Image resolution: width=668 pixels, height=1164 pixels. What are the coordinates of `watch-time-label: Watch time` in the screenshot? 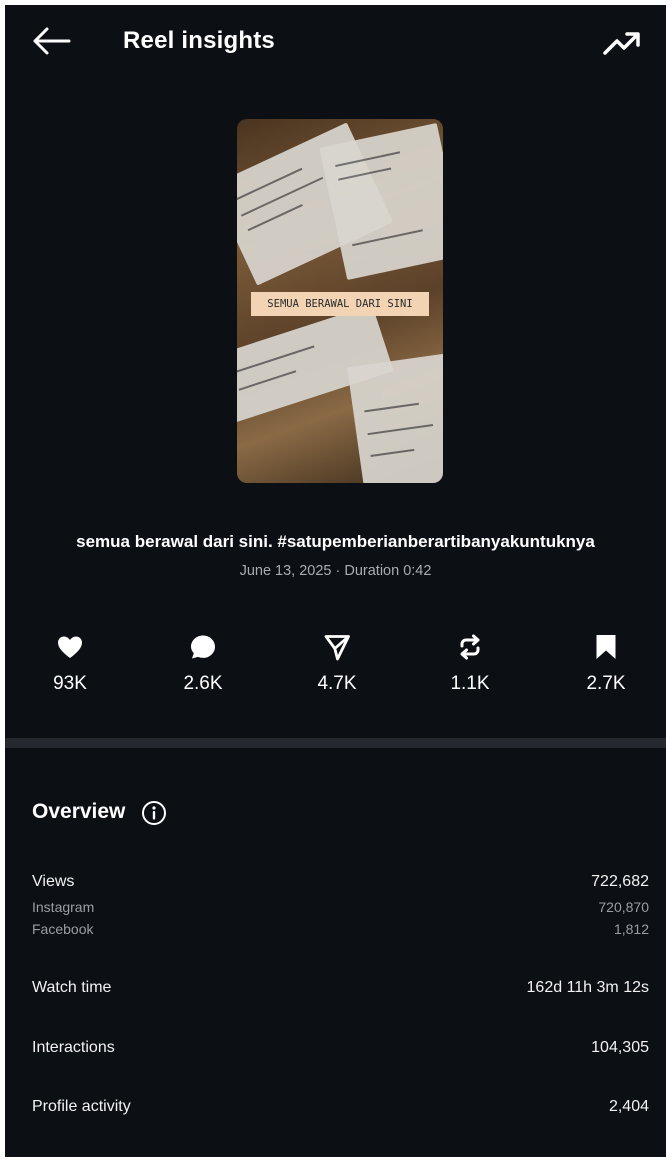 It's located at (72, 987).